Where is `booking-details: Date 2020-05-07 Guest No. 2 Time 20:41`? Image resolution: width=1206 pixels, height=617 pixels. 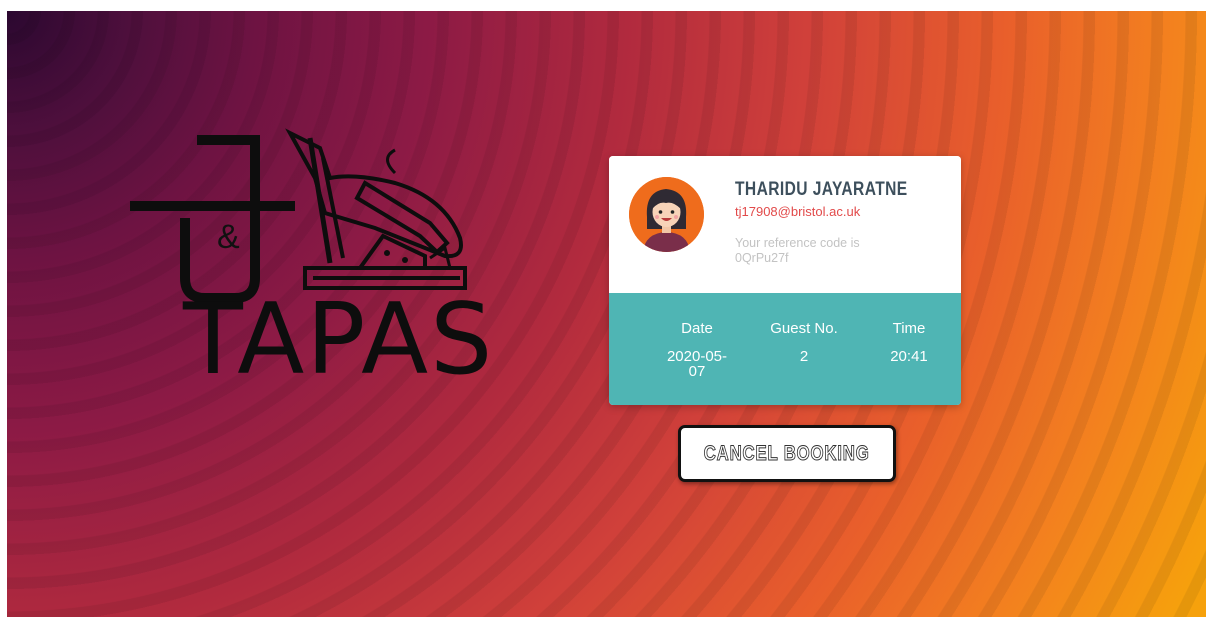 booking-details: Date 2020-05-07 Guest No. 2 Time 20:41 is located at coordinates (785, 349).